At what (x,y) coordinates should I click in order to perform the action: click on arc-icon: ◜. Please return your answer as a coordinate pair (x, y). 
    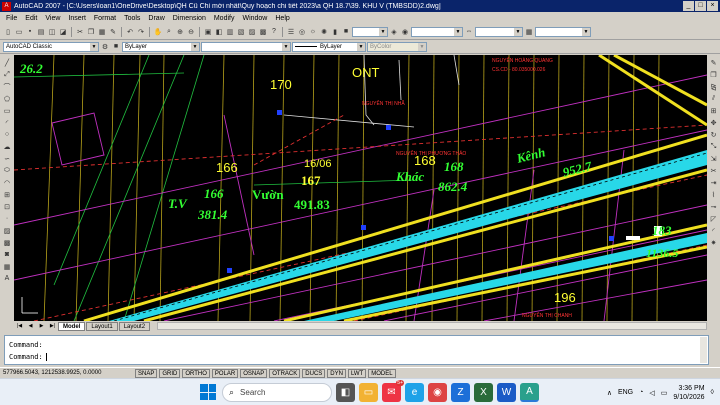
    Looking at the image, I should click on (7, 122).